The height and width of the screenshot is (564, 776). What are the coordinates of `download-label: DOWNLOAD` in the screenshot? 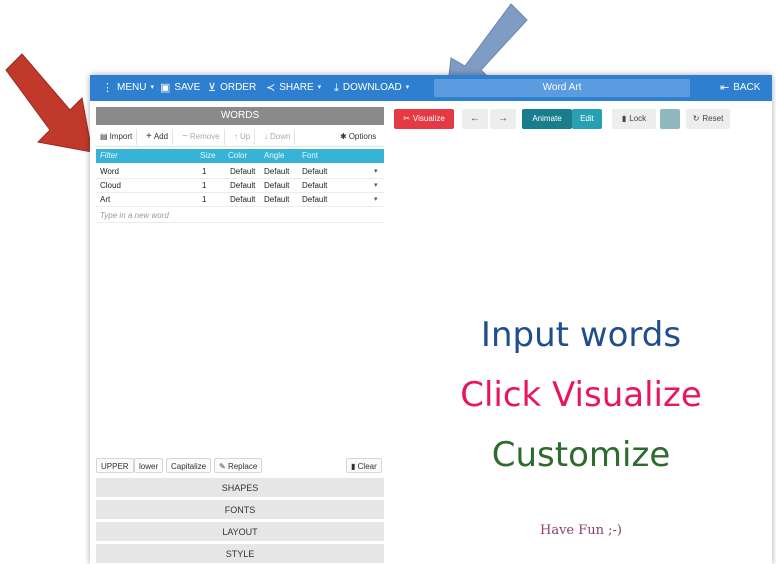 It's located at (372, 87).